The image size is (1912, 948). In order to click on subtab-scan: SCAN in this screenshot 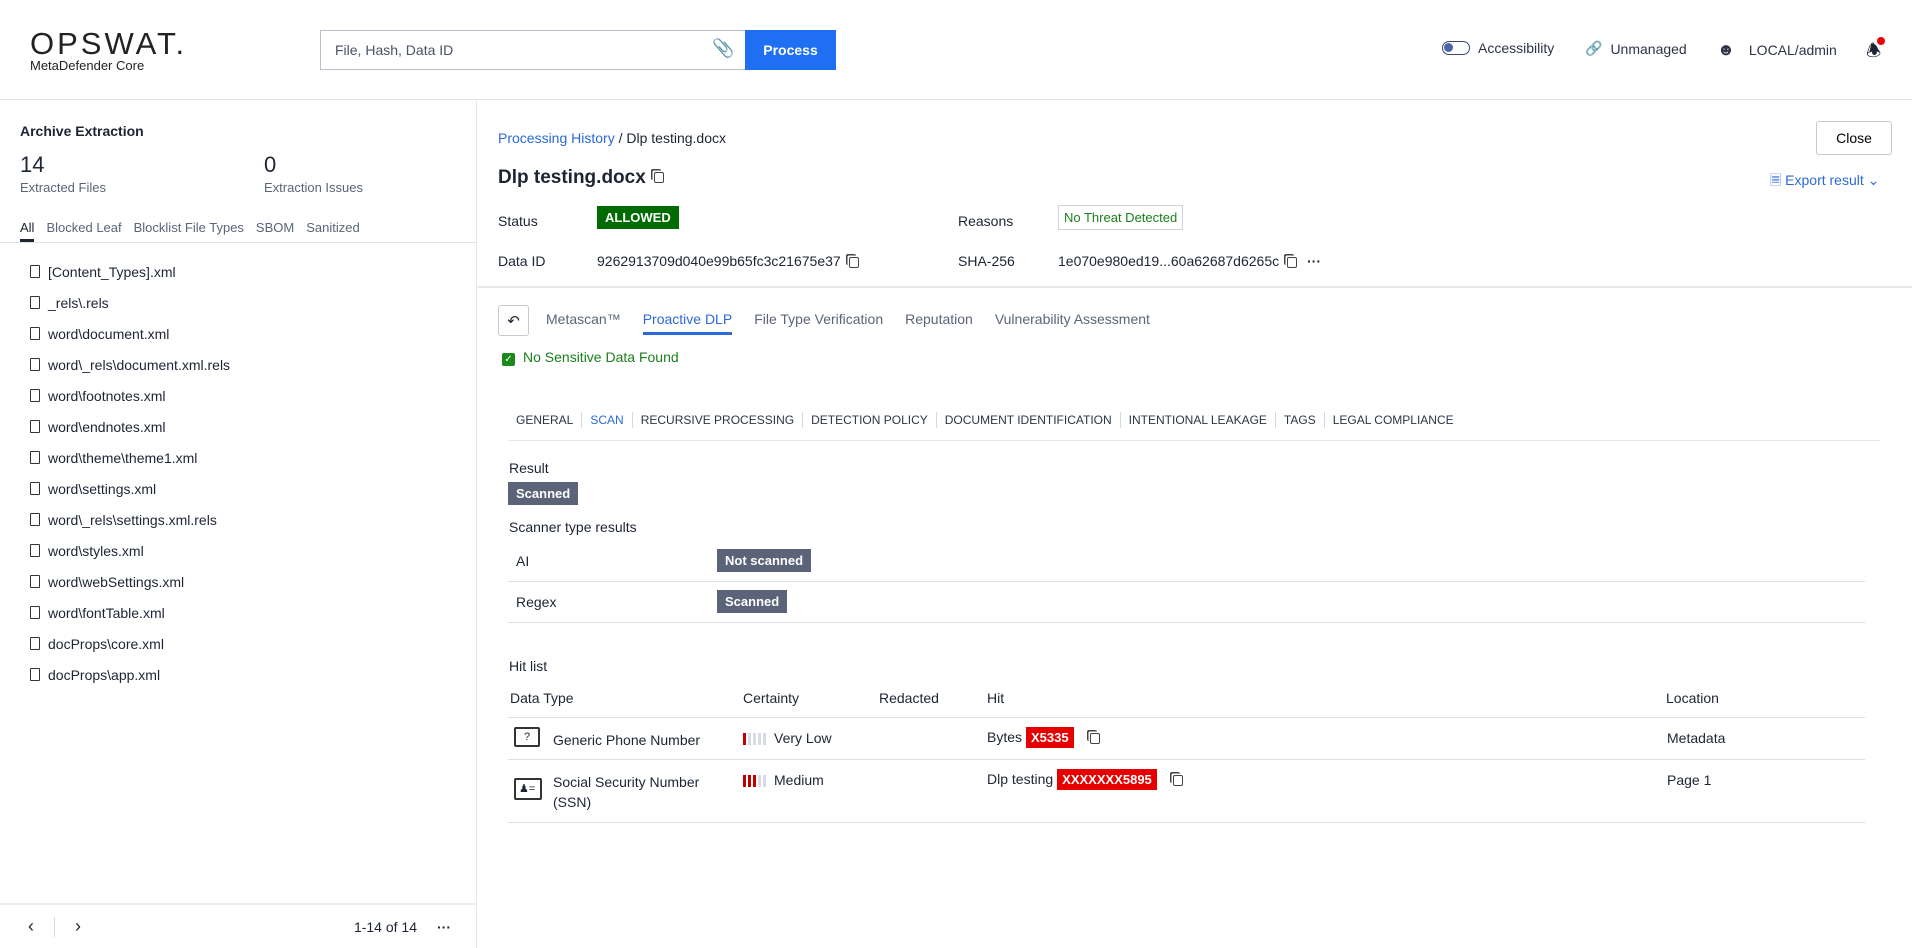, I will do `click(606, 420)`.